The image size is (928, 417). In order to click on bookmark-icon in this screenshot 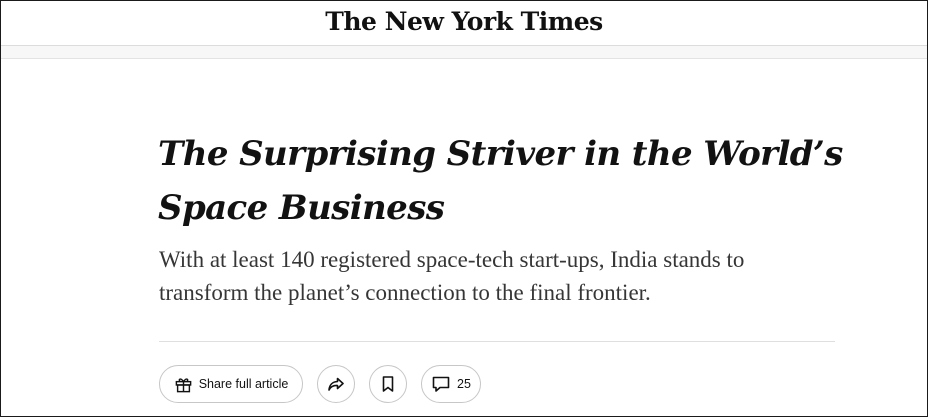, I will do `click(388, 384)`.